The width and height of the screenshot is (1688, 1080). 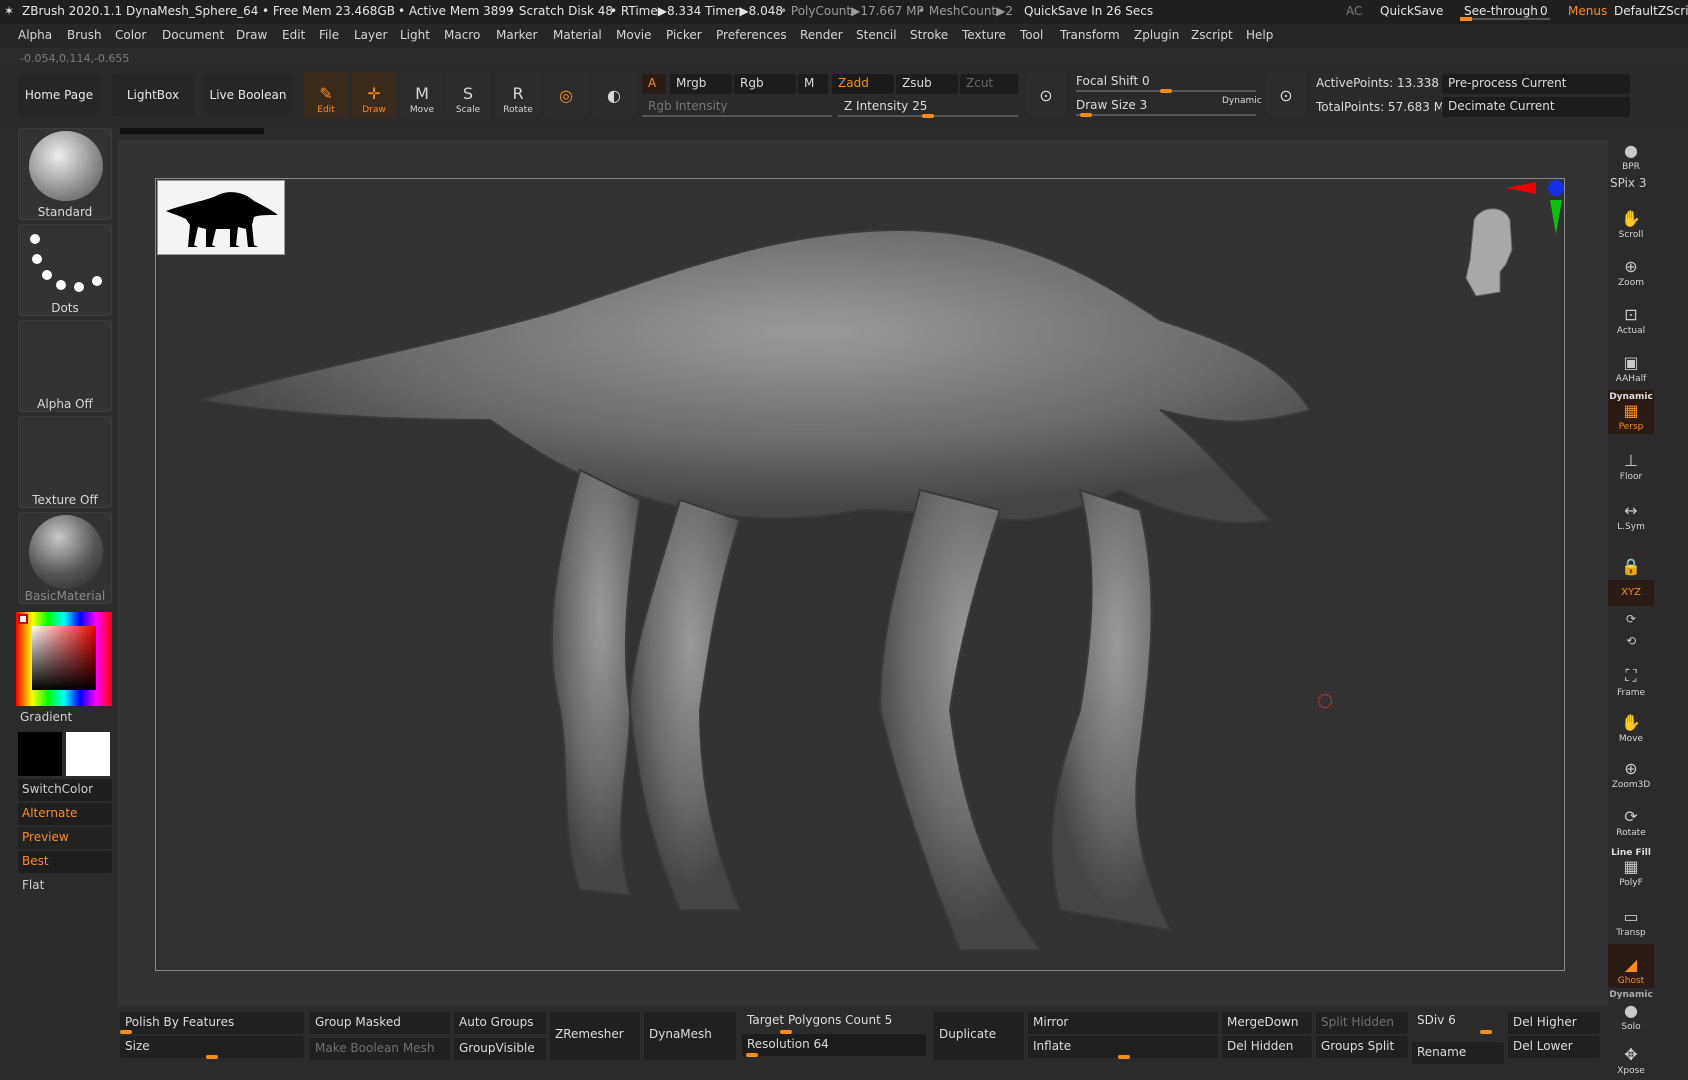 What do you see at coordinates (1267, 1047) in the screenshot?
I see `del-hidden-button: Del Hidden` at bounding box center [1267, 1047].